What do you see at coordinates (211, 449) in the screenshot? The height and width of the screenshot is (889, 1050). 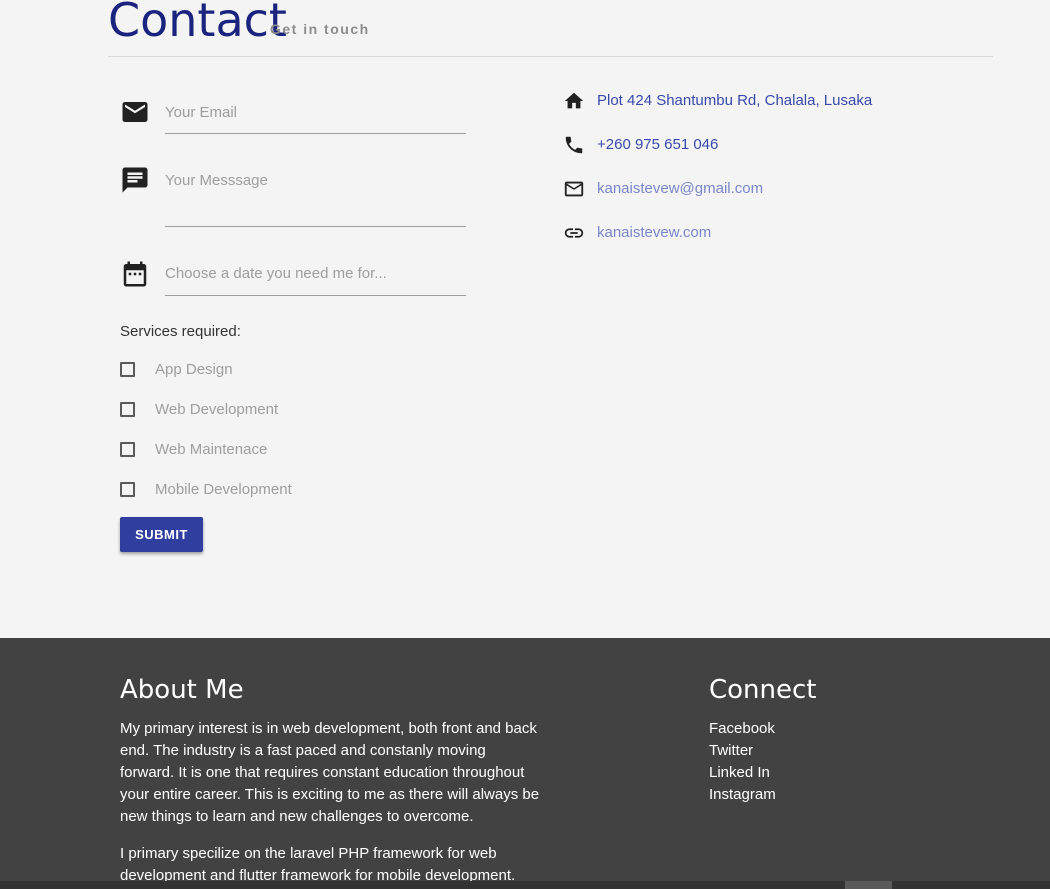 I see `checkbox-label: Web Maintenace` at bounding box center [211, 449].